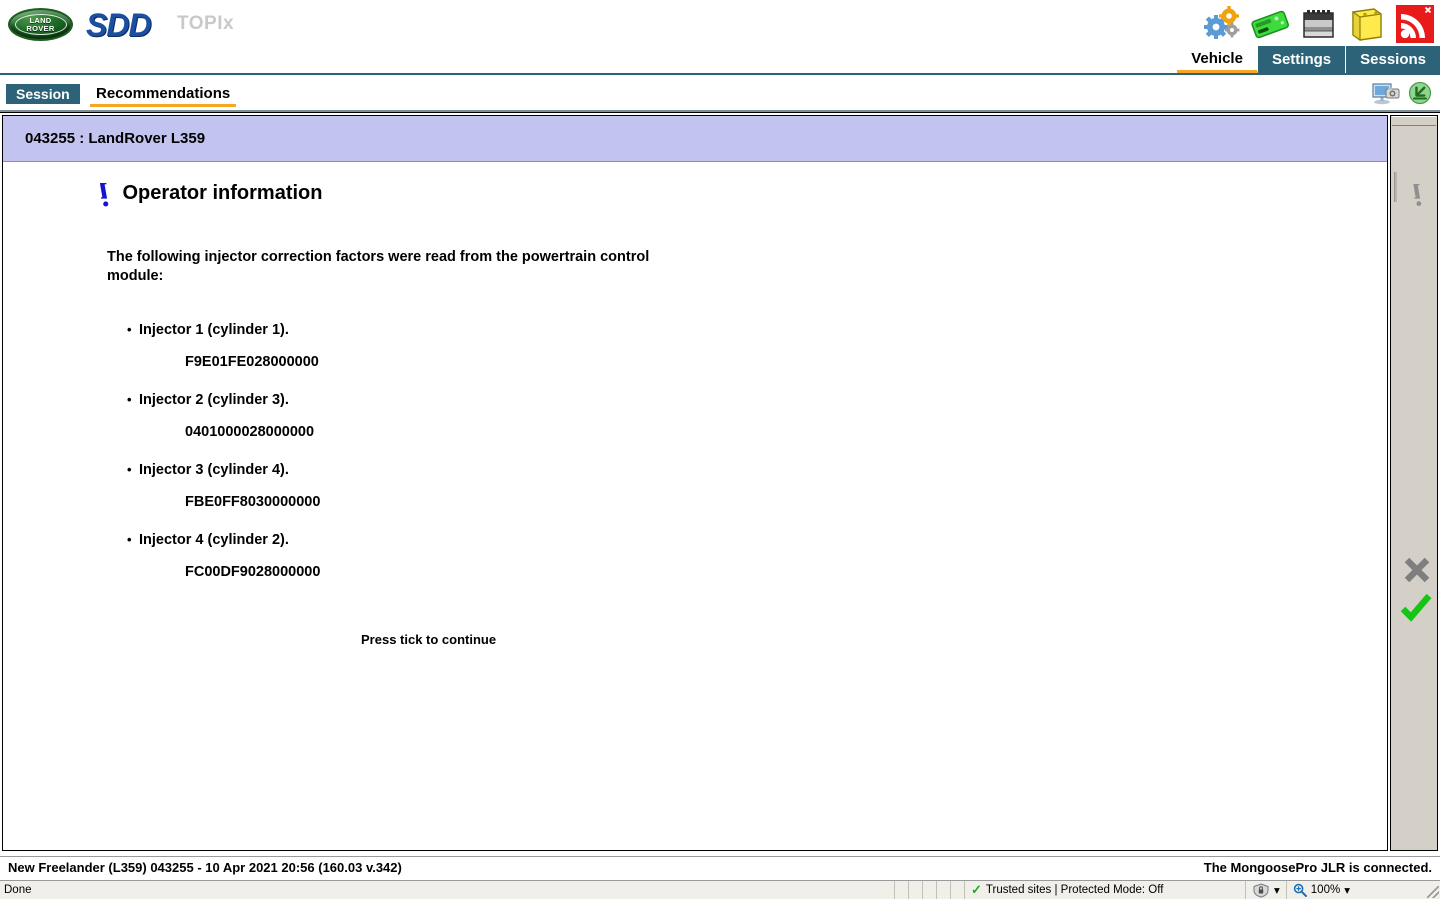  What do you see at coordinates (1417, 610) in the screenshot?
I see `confirm-button` at bounding box center [1417, 610].